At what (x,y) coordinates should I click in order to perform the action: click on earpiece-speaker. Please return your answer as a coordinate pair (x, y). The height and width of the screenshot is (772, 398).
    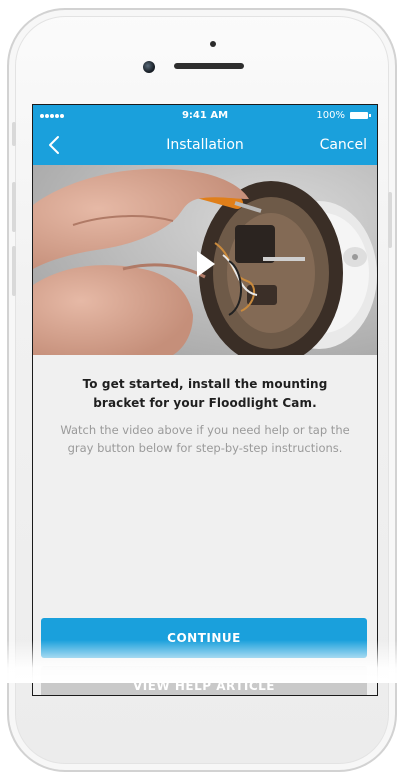
    Looking at the image, I should click on (209, 66).